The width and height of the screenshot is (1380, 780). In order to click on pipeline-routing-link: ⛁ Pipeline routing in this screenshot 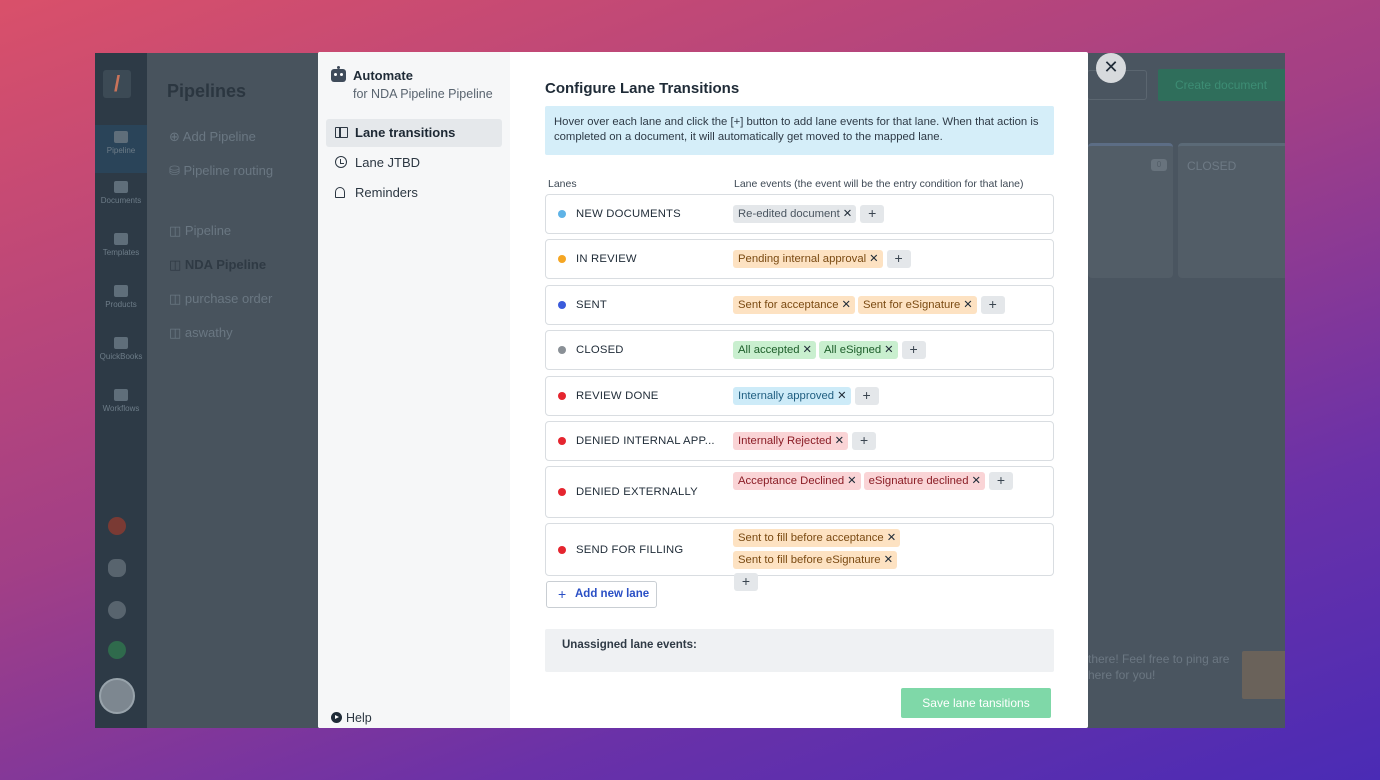, I will do `click(221, 171)`.